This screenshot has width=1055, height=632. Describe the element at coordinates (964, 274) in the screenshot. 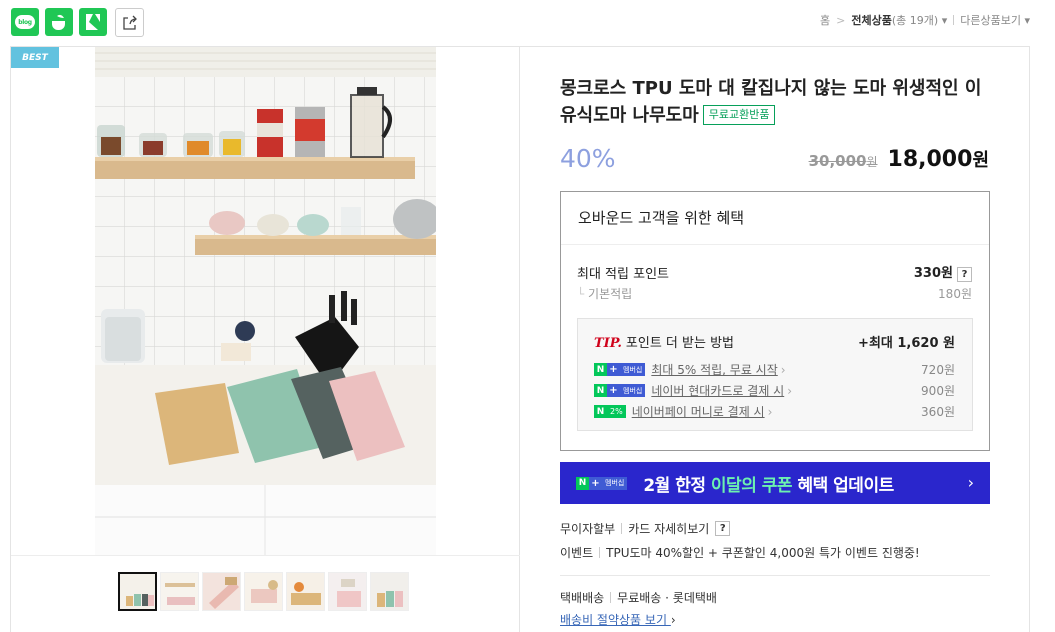

I see `points-help-button: ?` at that location.